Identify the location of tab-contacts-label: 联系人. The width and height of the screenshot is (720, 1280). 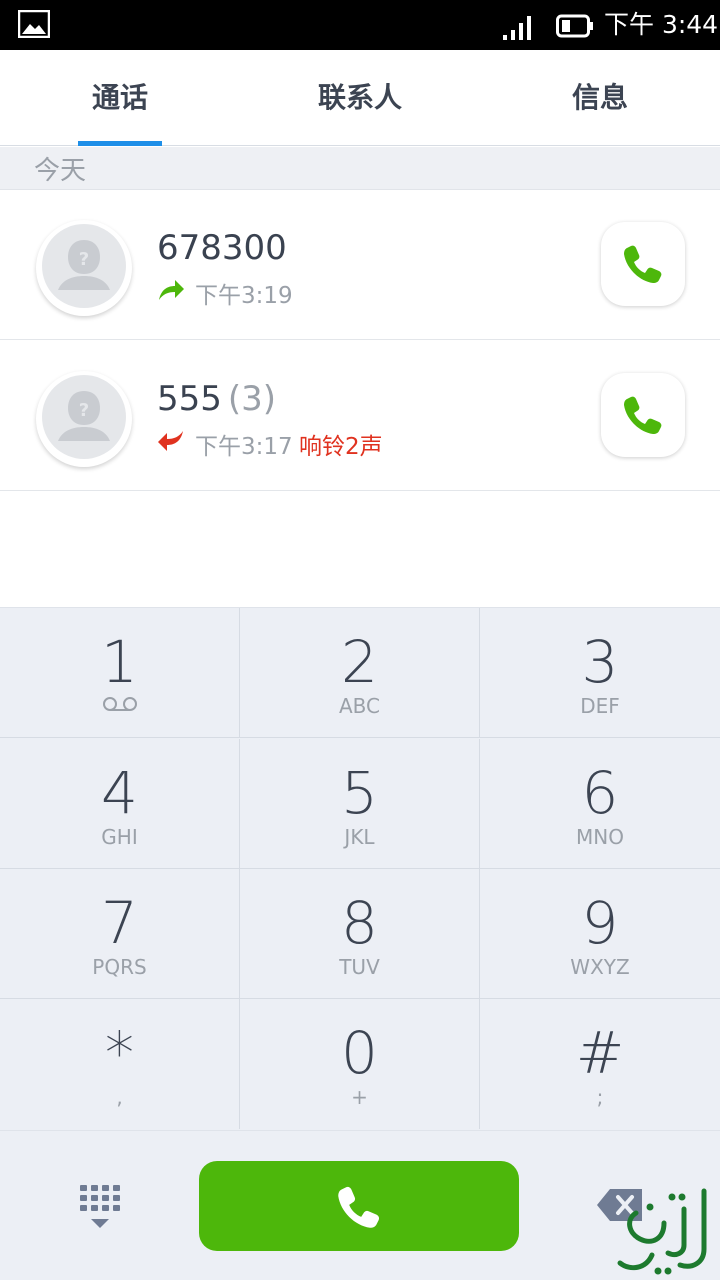
(359, 97).